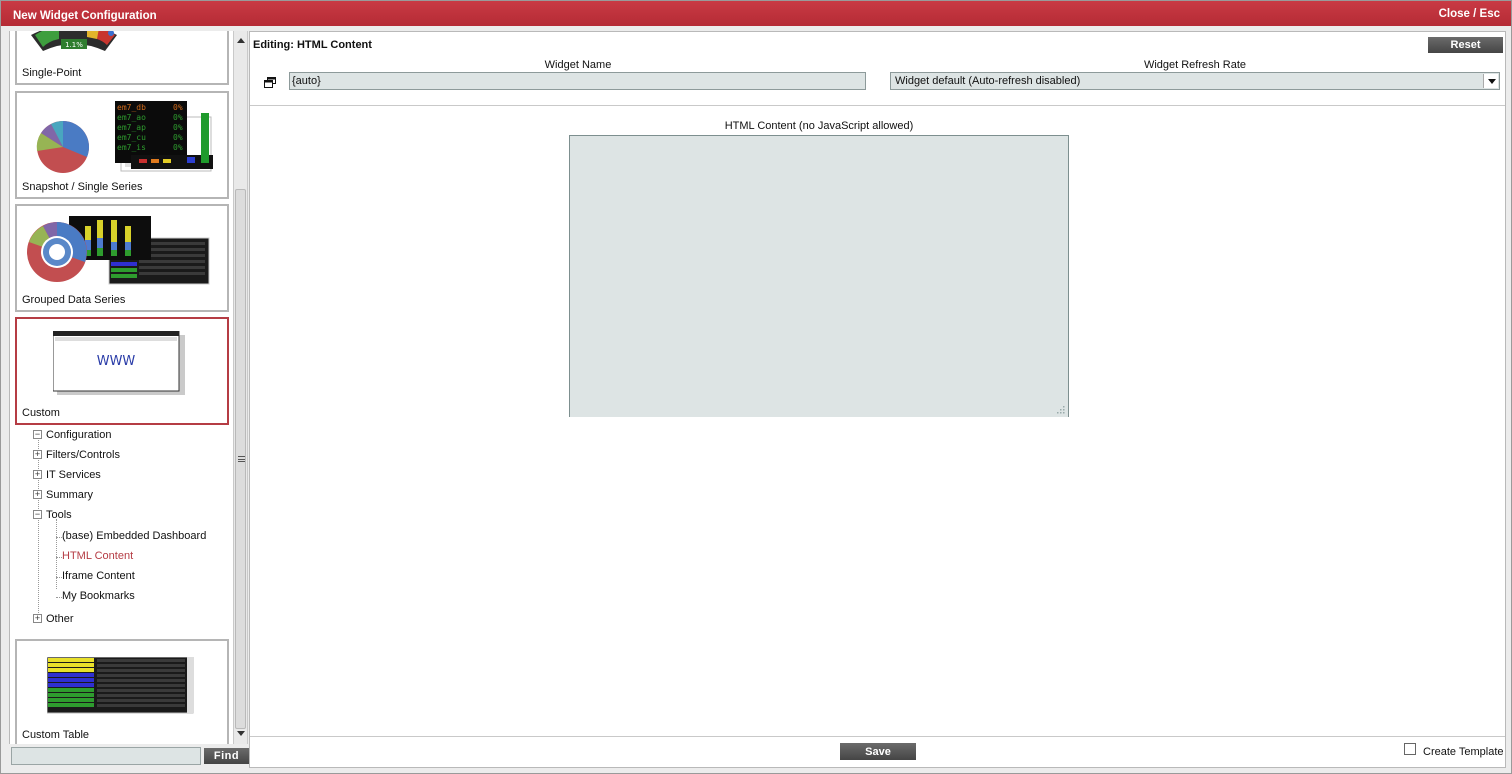 This screenshot has width=1512, height=774. What do you see at coordinates (79, 435) in the screenshot?
I see `tree-group-label: Configuration` at bounding box center [79, 435].